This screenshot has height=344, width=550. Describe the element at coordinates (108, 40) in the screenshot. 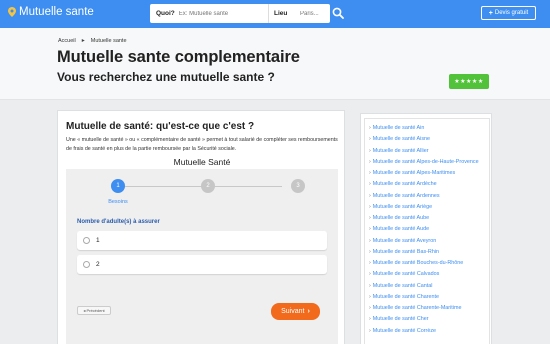

I see `breadcrumb-current: Mutuelle sante` at that location.